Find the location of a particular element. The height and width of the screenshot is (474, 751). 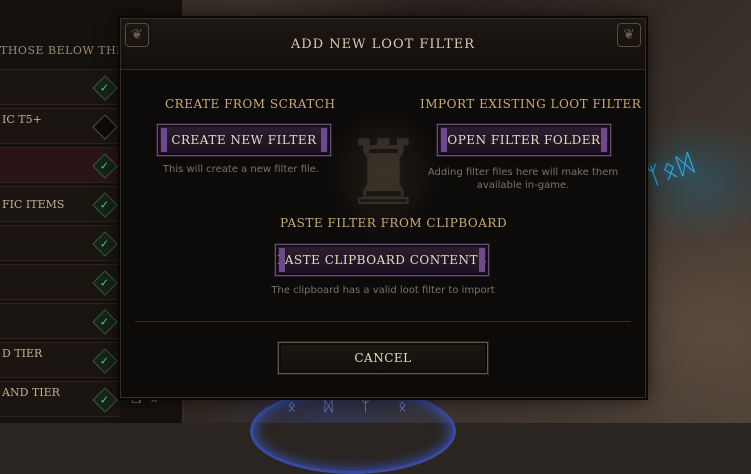

dialog-header: ❦ ADD NEW LOOT FILTER ❦ is located at coordinates (383, 44).